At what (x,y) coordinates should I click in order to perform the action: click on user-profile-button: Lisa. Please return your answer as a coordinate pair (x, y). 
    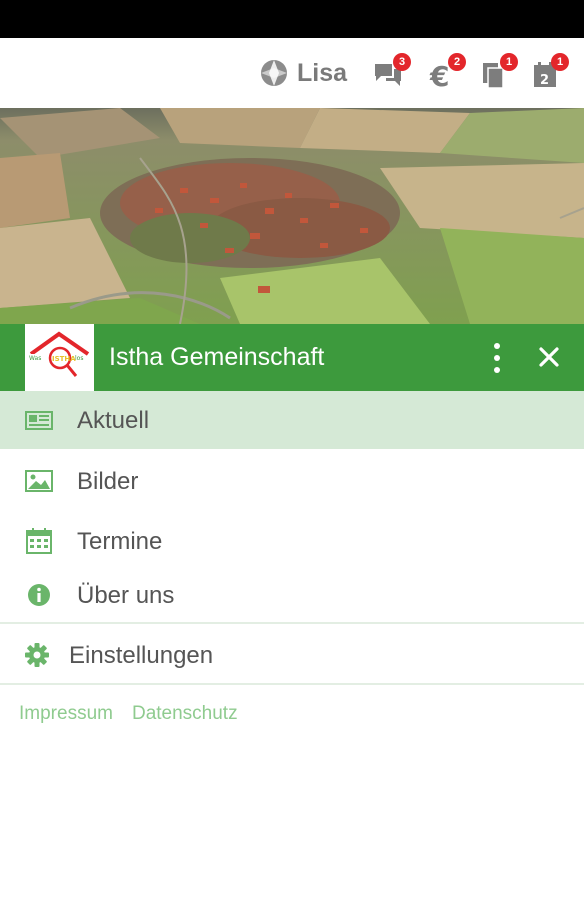
    Looking at the image, I should click on (303, 73).